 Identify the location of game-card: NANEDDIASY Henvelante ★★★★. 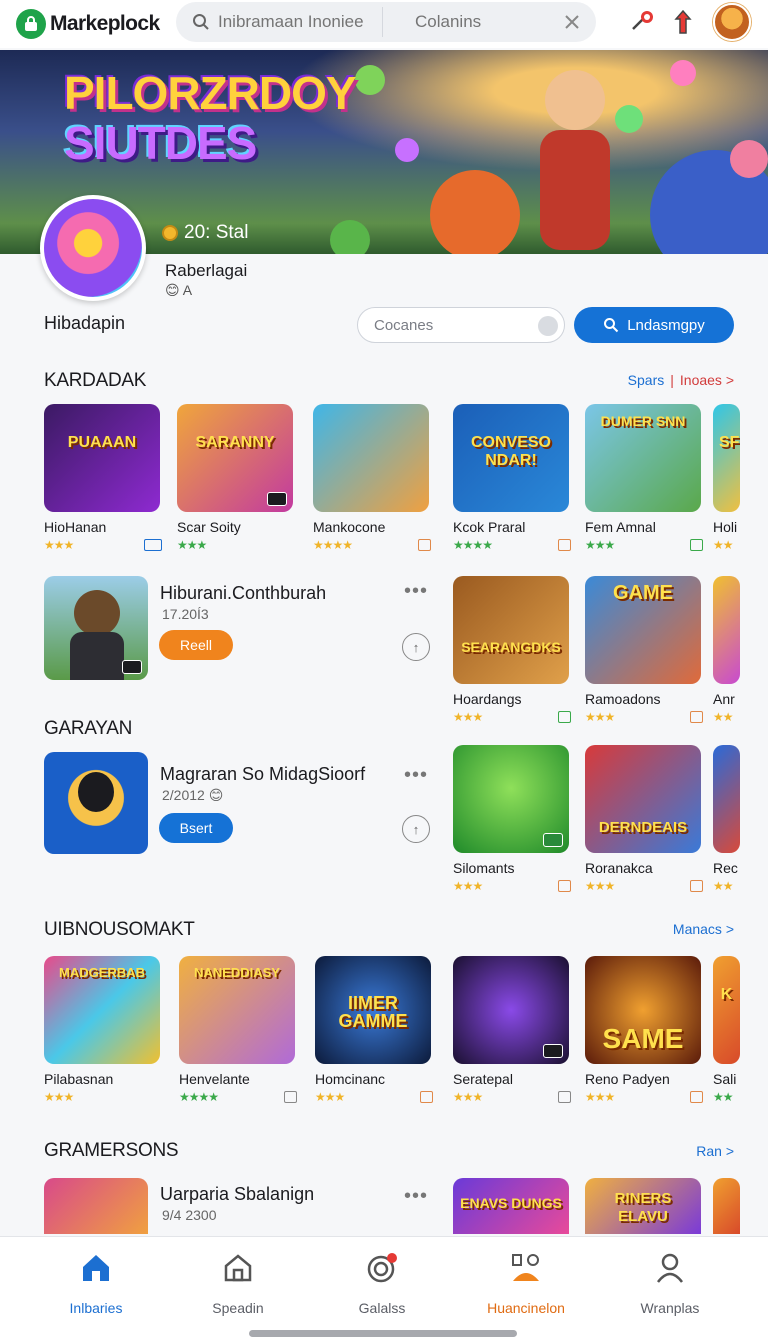
(238, 1030).